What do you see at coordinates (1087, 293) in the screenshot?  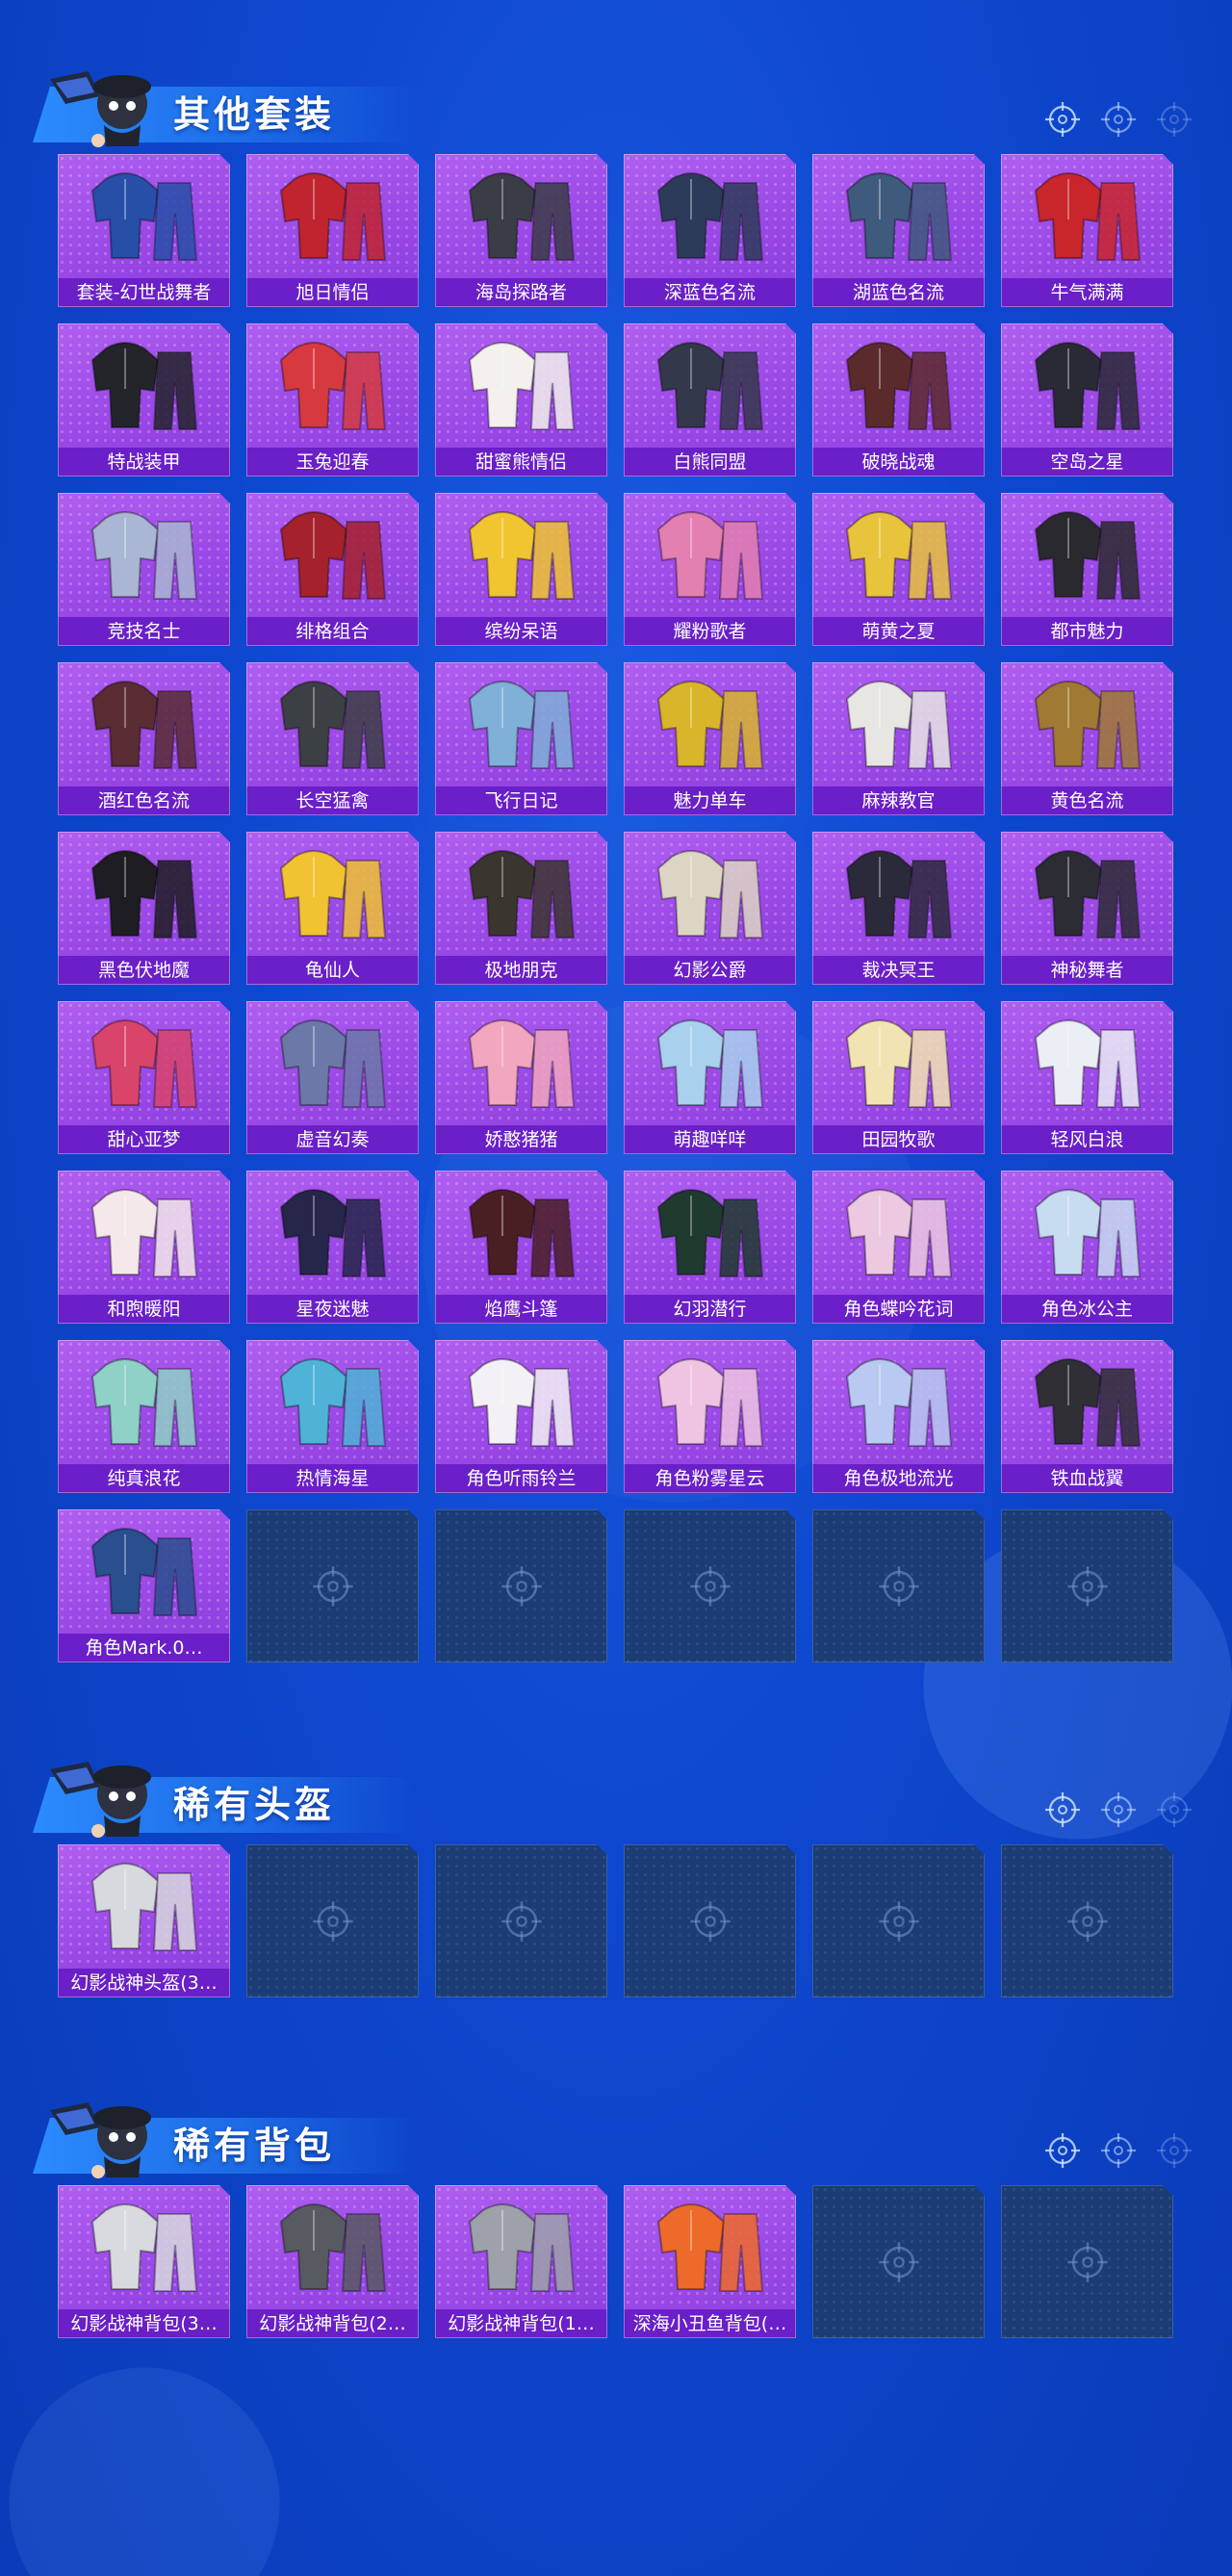 I see `item-label: 牛气满满` at bounding box center [1087, 293].